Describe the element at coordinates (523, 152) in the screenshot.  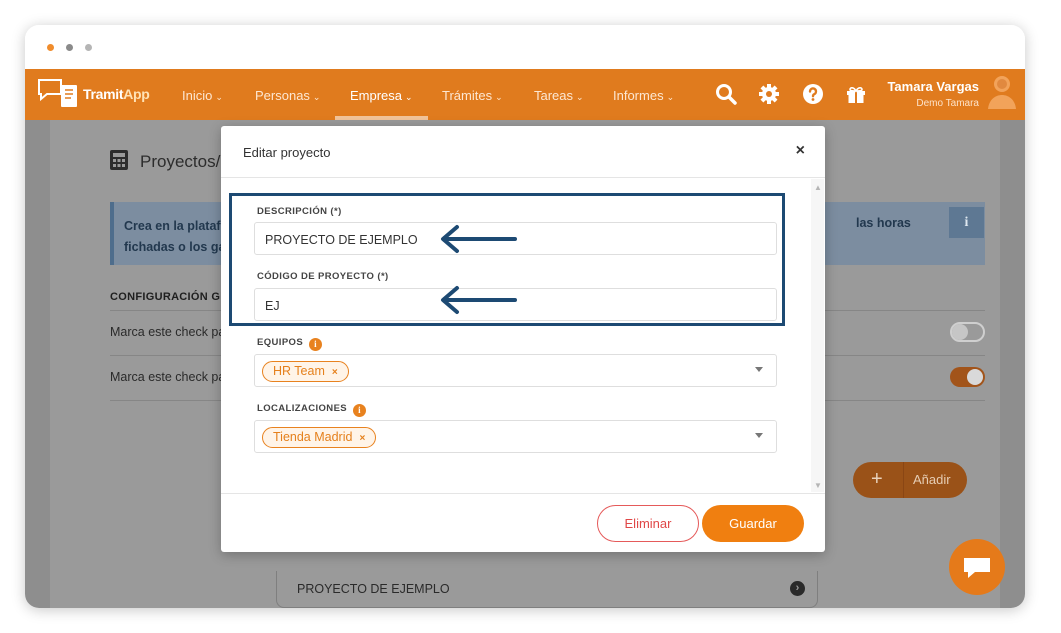
I see `modal-header: Editar proyecto ×` at that location.